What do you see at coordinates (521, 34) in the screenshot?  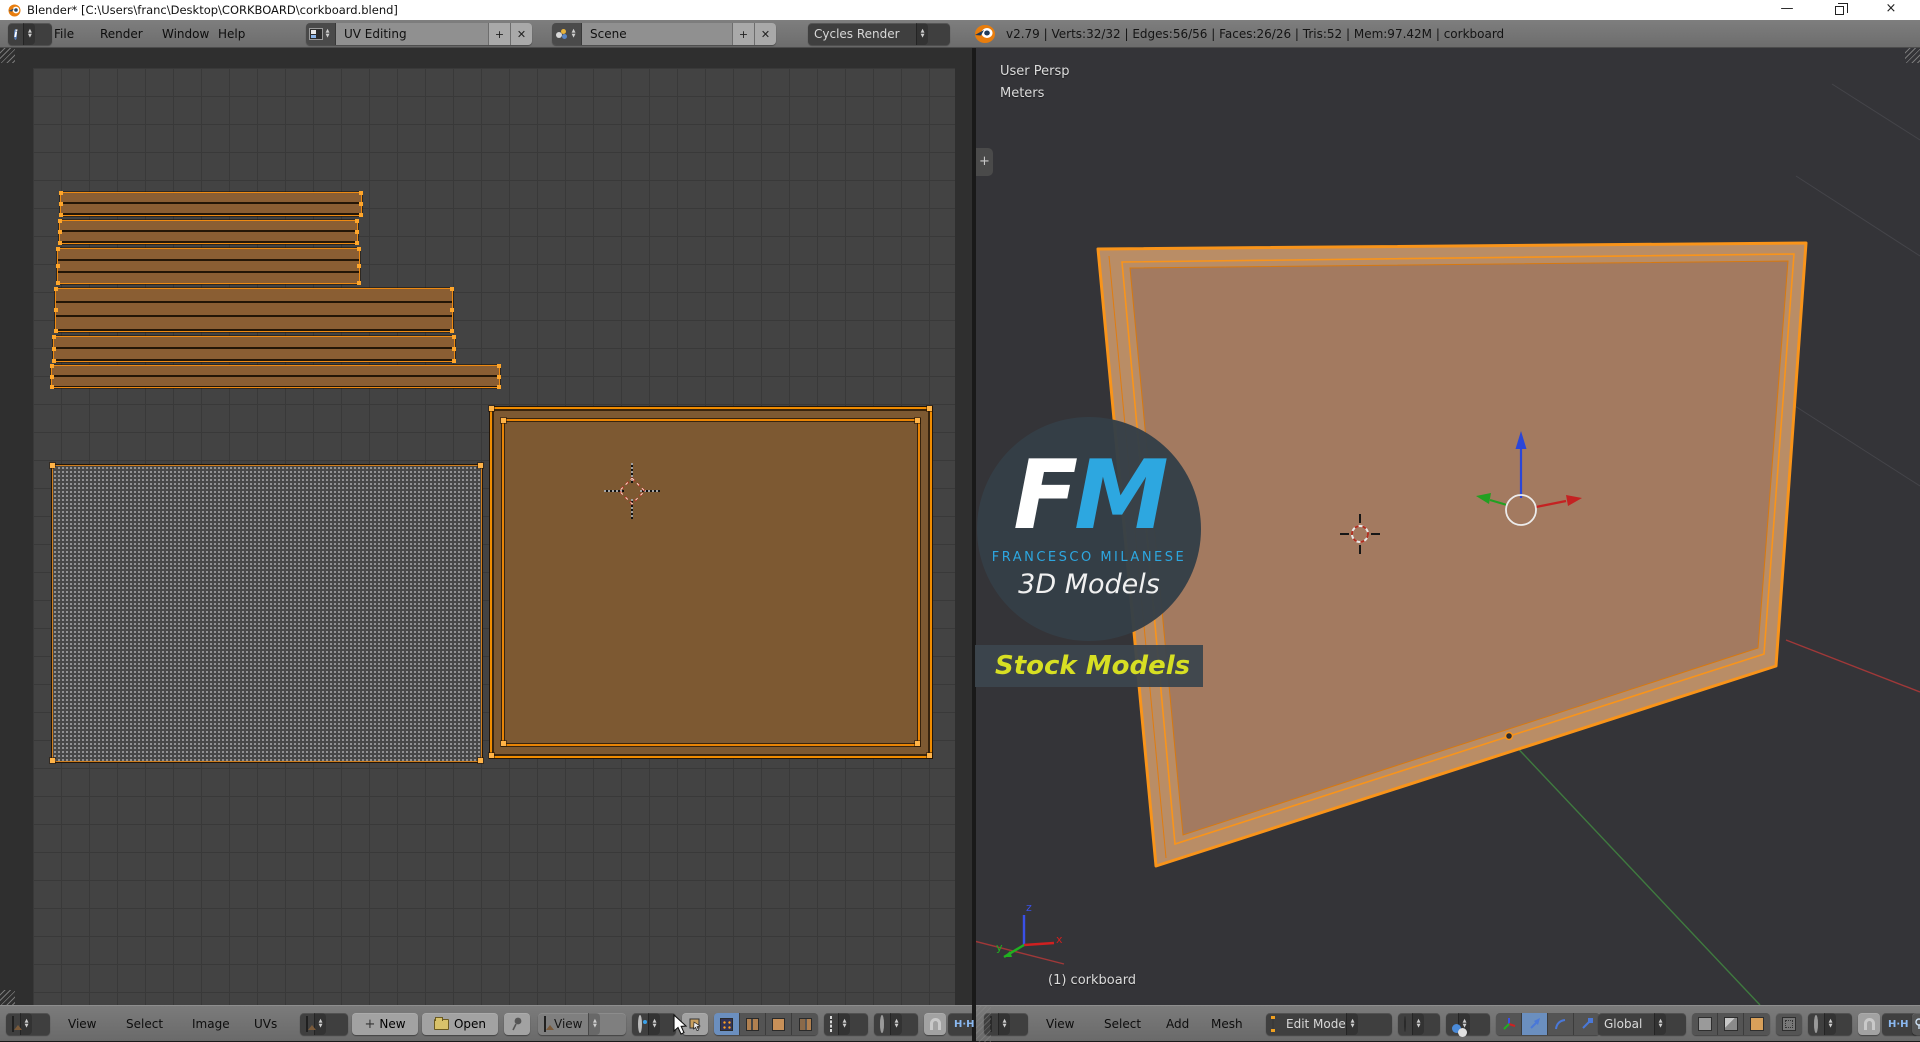 I see `close-layout-button: ✕` at bounding box center [521, 34].